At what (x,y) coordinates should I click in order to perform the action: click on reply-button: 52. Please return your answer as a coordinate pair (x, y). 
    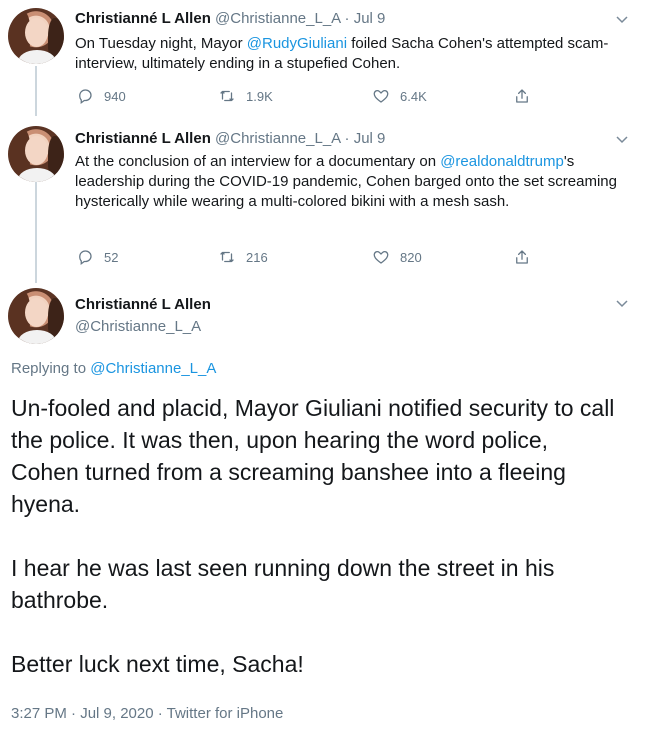
    Looking at the image, I should click on (97, 257).